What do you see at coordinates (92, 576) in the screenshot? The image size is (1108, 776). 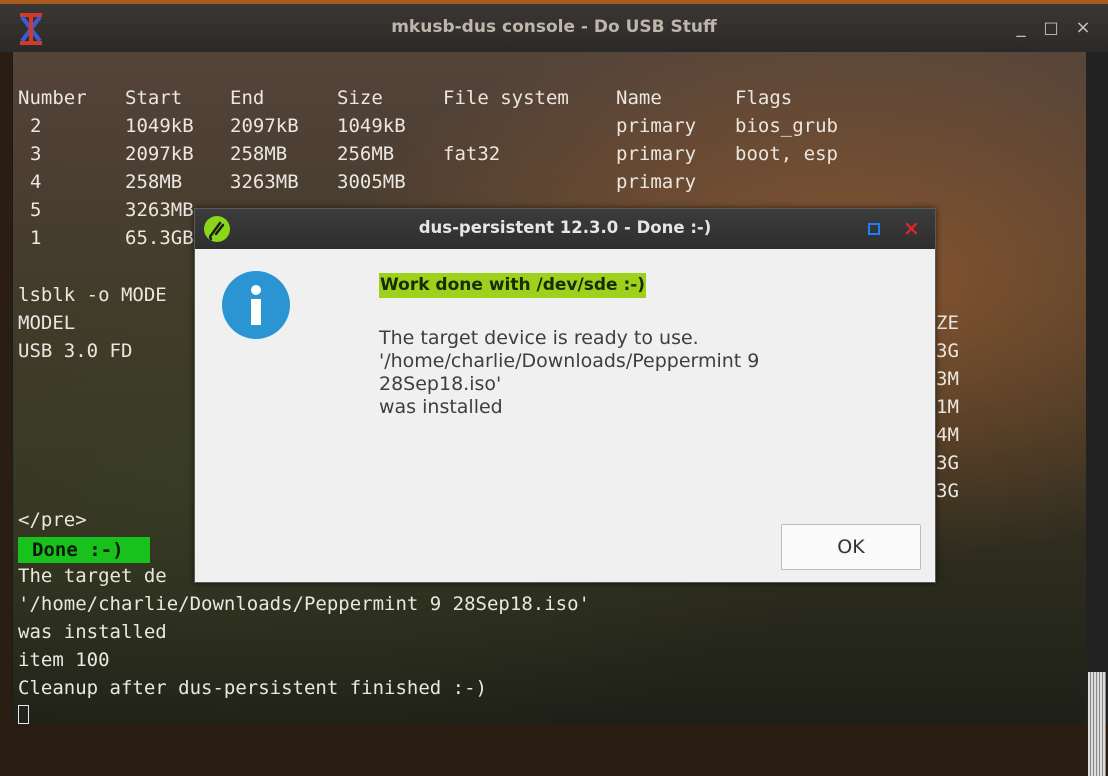 I see `target-line: The target de` at bounding box center [92, 576].